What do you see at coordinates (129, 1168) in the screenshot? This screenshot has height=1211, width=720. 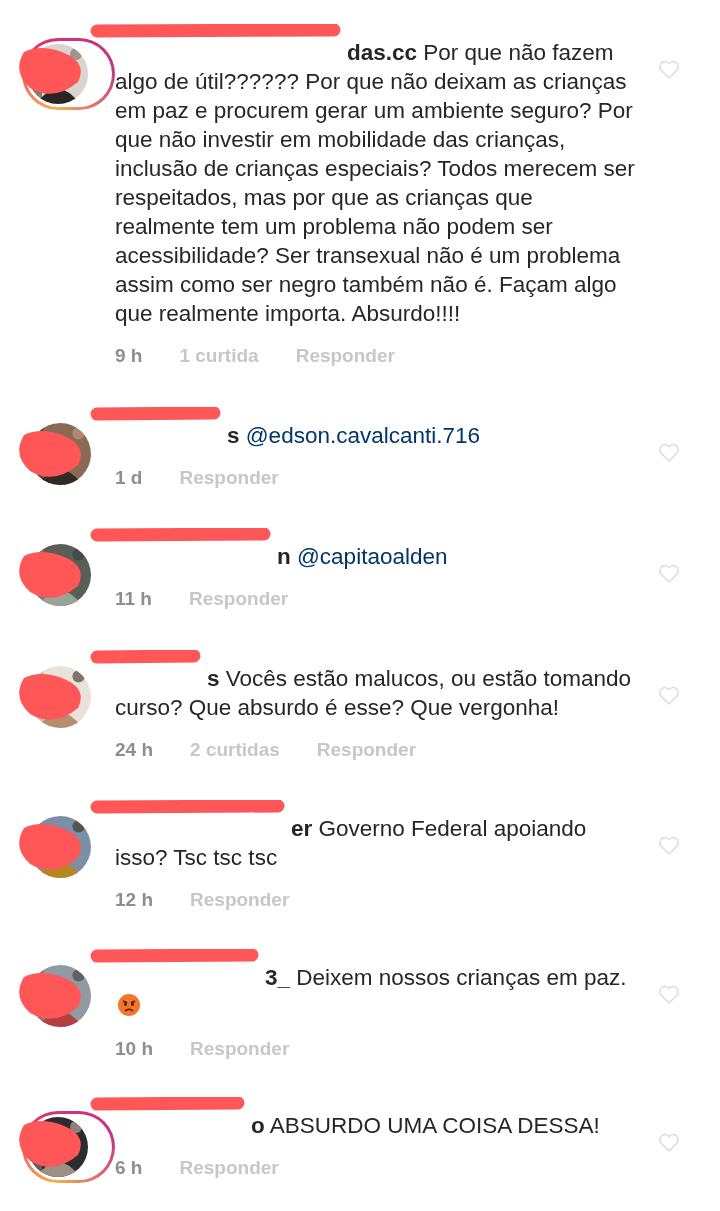 I see `comment-time: 6 h` at bounding box center [129, 1168].